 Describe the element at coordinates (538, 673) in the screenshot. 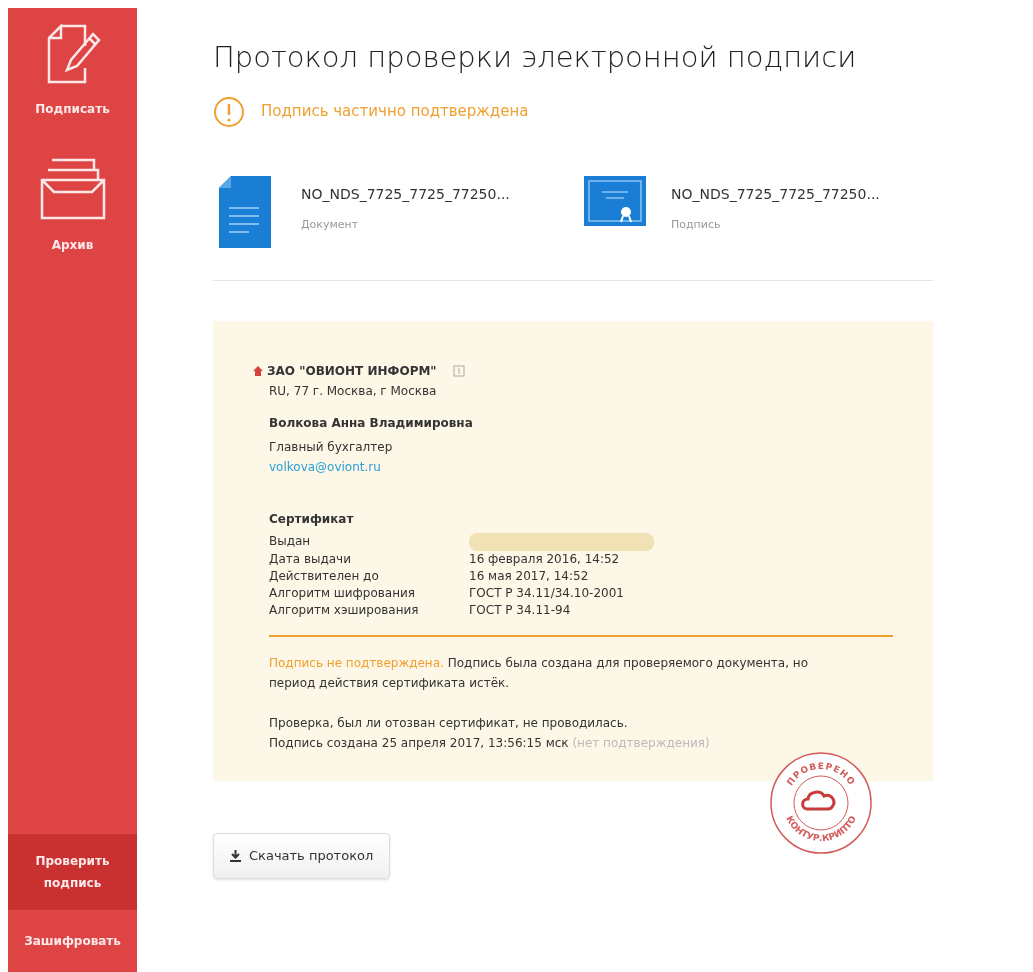

I see `result-text: Подпись не подтверждена. Подпись была создана для проверяемого документа, но период действия сертификата истёк.` at that location.